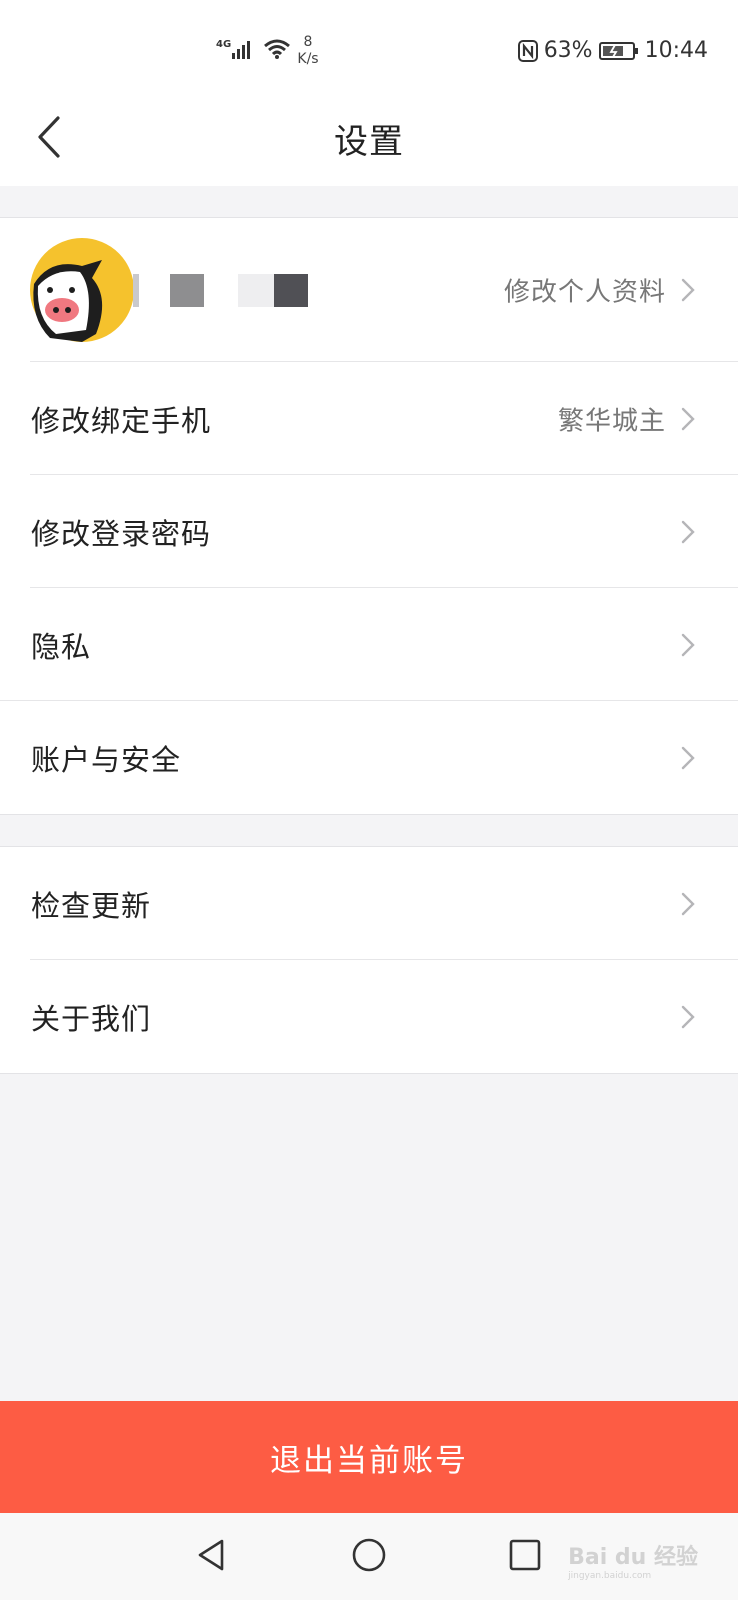 The image size is (738, 1600). I want to click on clock: 10:44, so click(676, 50).